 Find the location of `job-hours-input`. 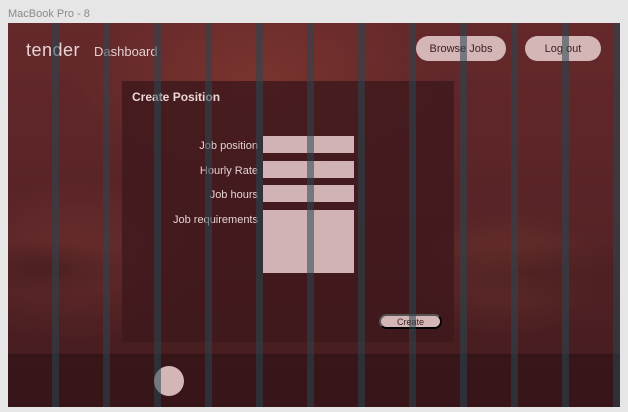

job-hours-input is located at coordinates (308, 193).